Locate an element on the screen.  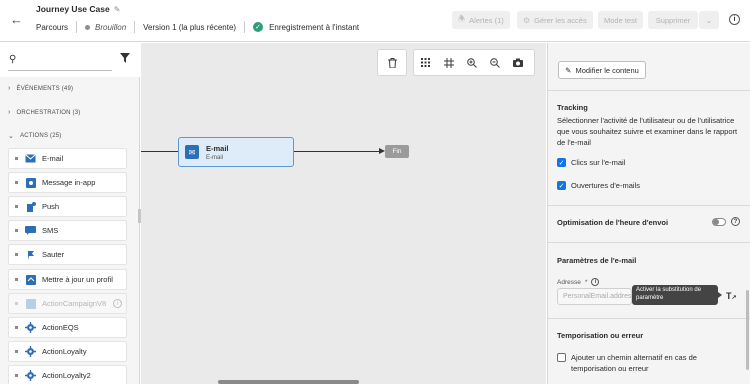
trash-icon is located at coordinates (392, 62).